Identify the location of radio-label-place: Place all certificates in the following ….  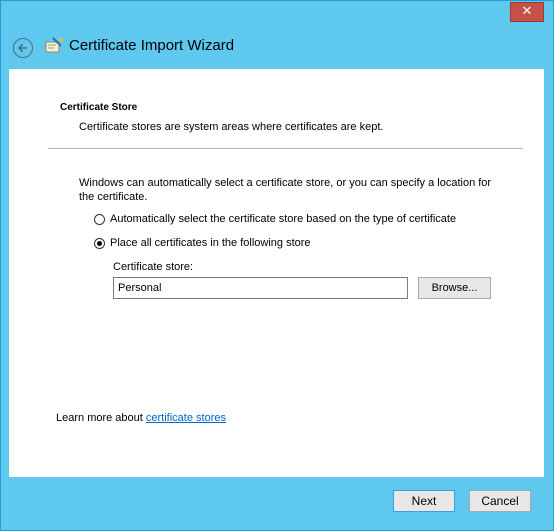
(210, 243).